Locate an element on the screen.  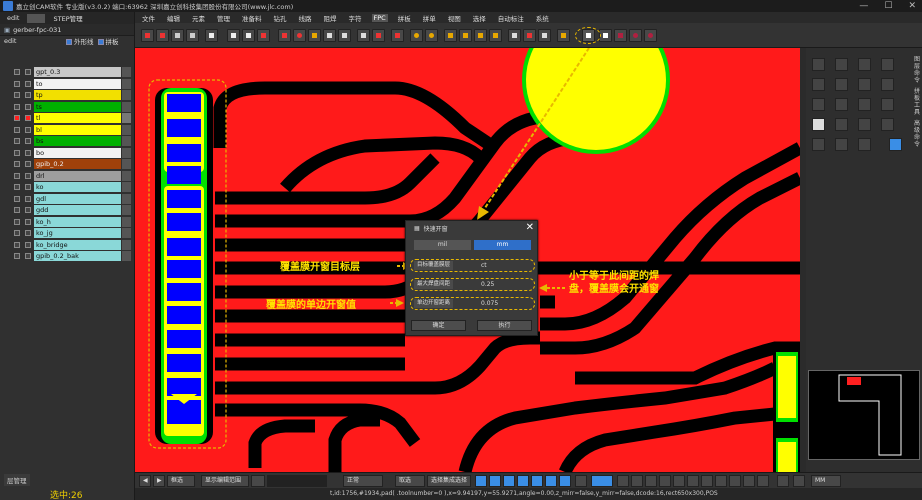
target-layer-value: ct is located at coordinates (484, 265).